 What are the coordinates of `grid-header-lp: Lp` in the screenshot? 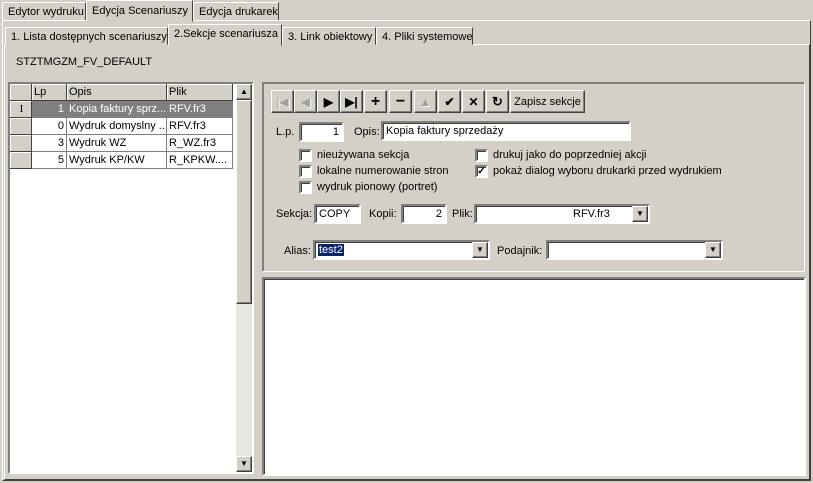 It's located at (49, 92).